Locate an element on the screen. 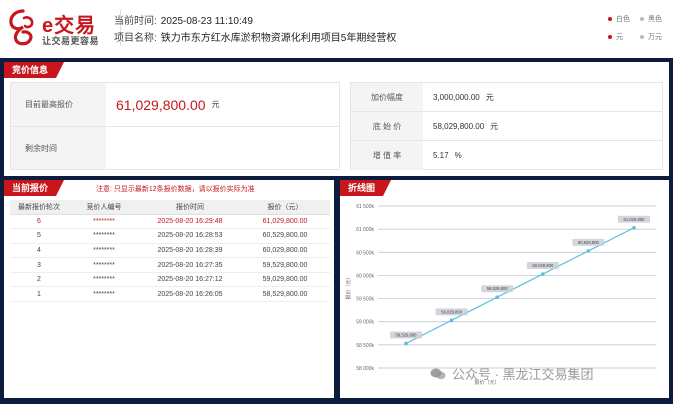 This screenshot has height=404, width=673. round-cell: 1 is located at coordinates (39, 294).